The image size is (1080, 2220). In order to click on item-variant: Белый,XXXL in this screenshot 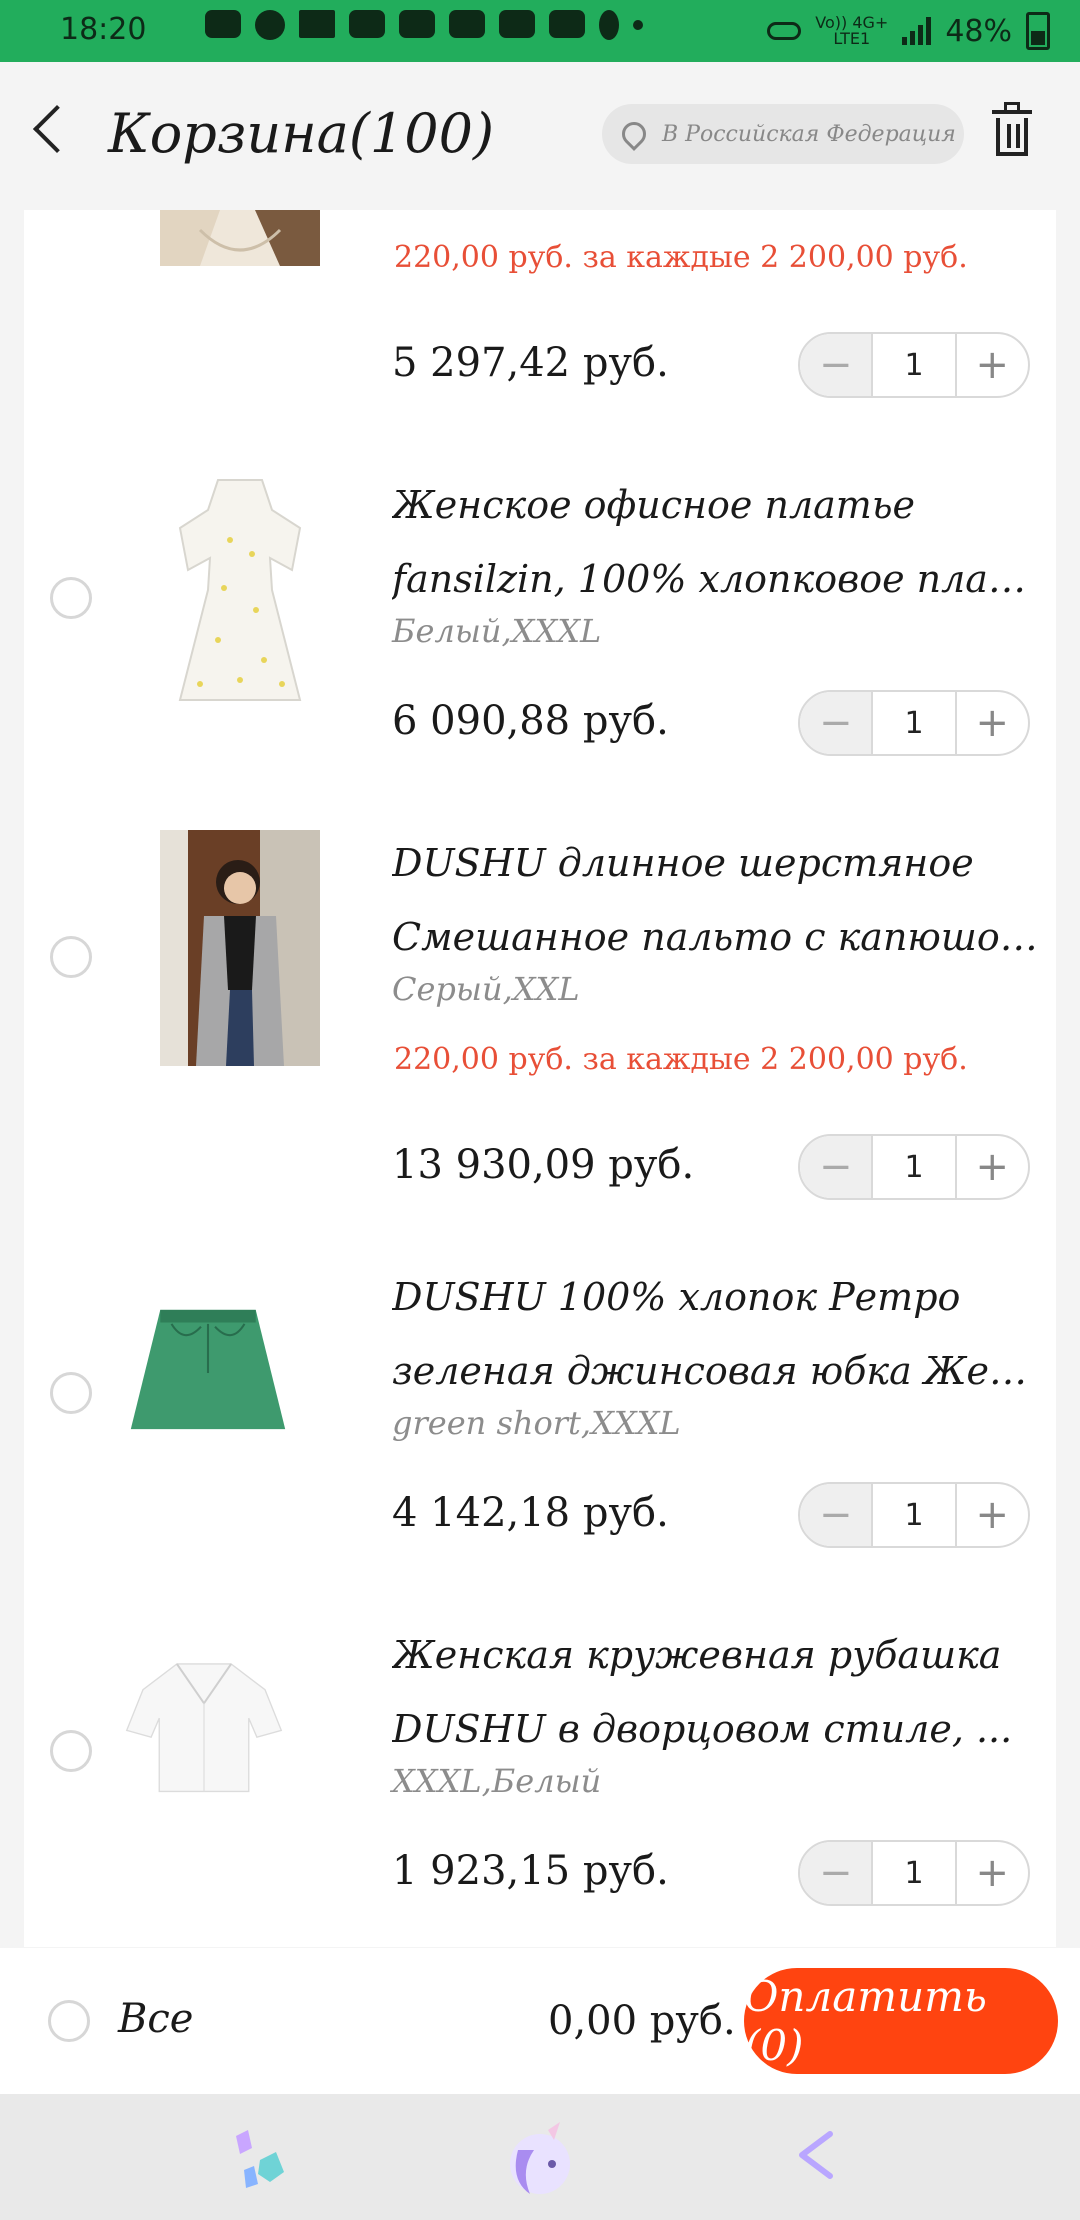, I will do `click(496, 631)`.